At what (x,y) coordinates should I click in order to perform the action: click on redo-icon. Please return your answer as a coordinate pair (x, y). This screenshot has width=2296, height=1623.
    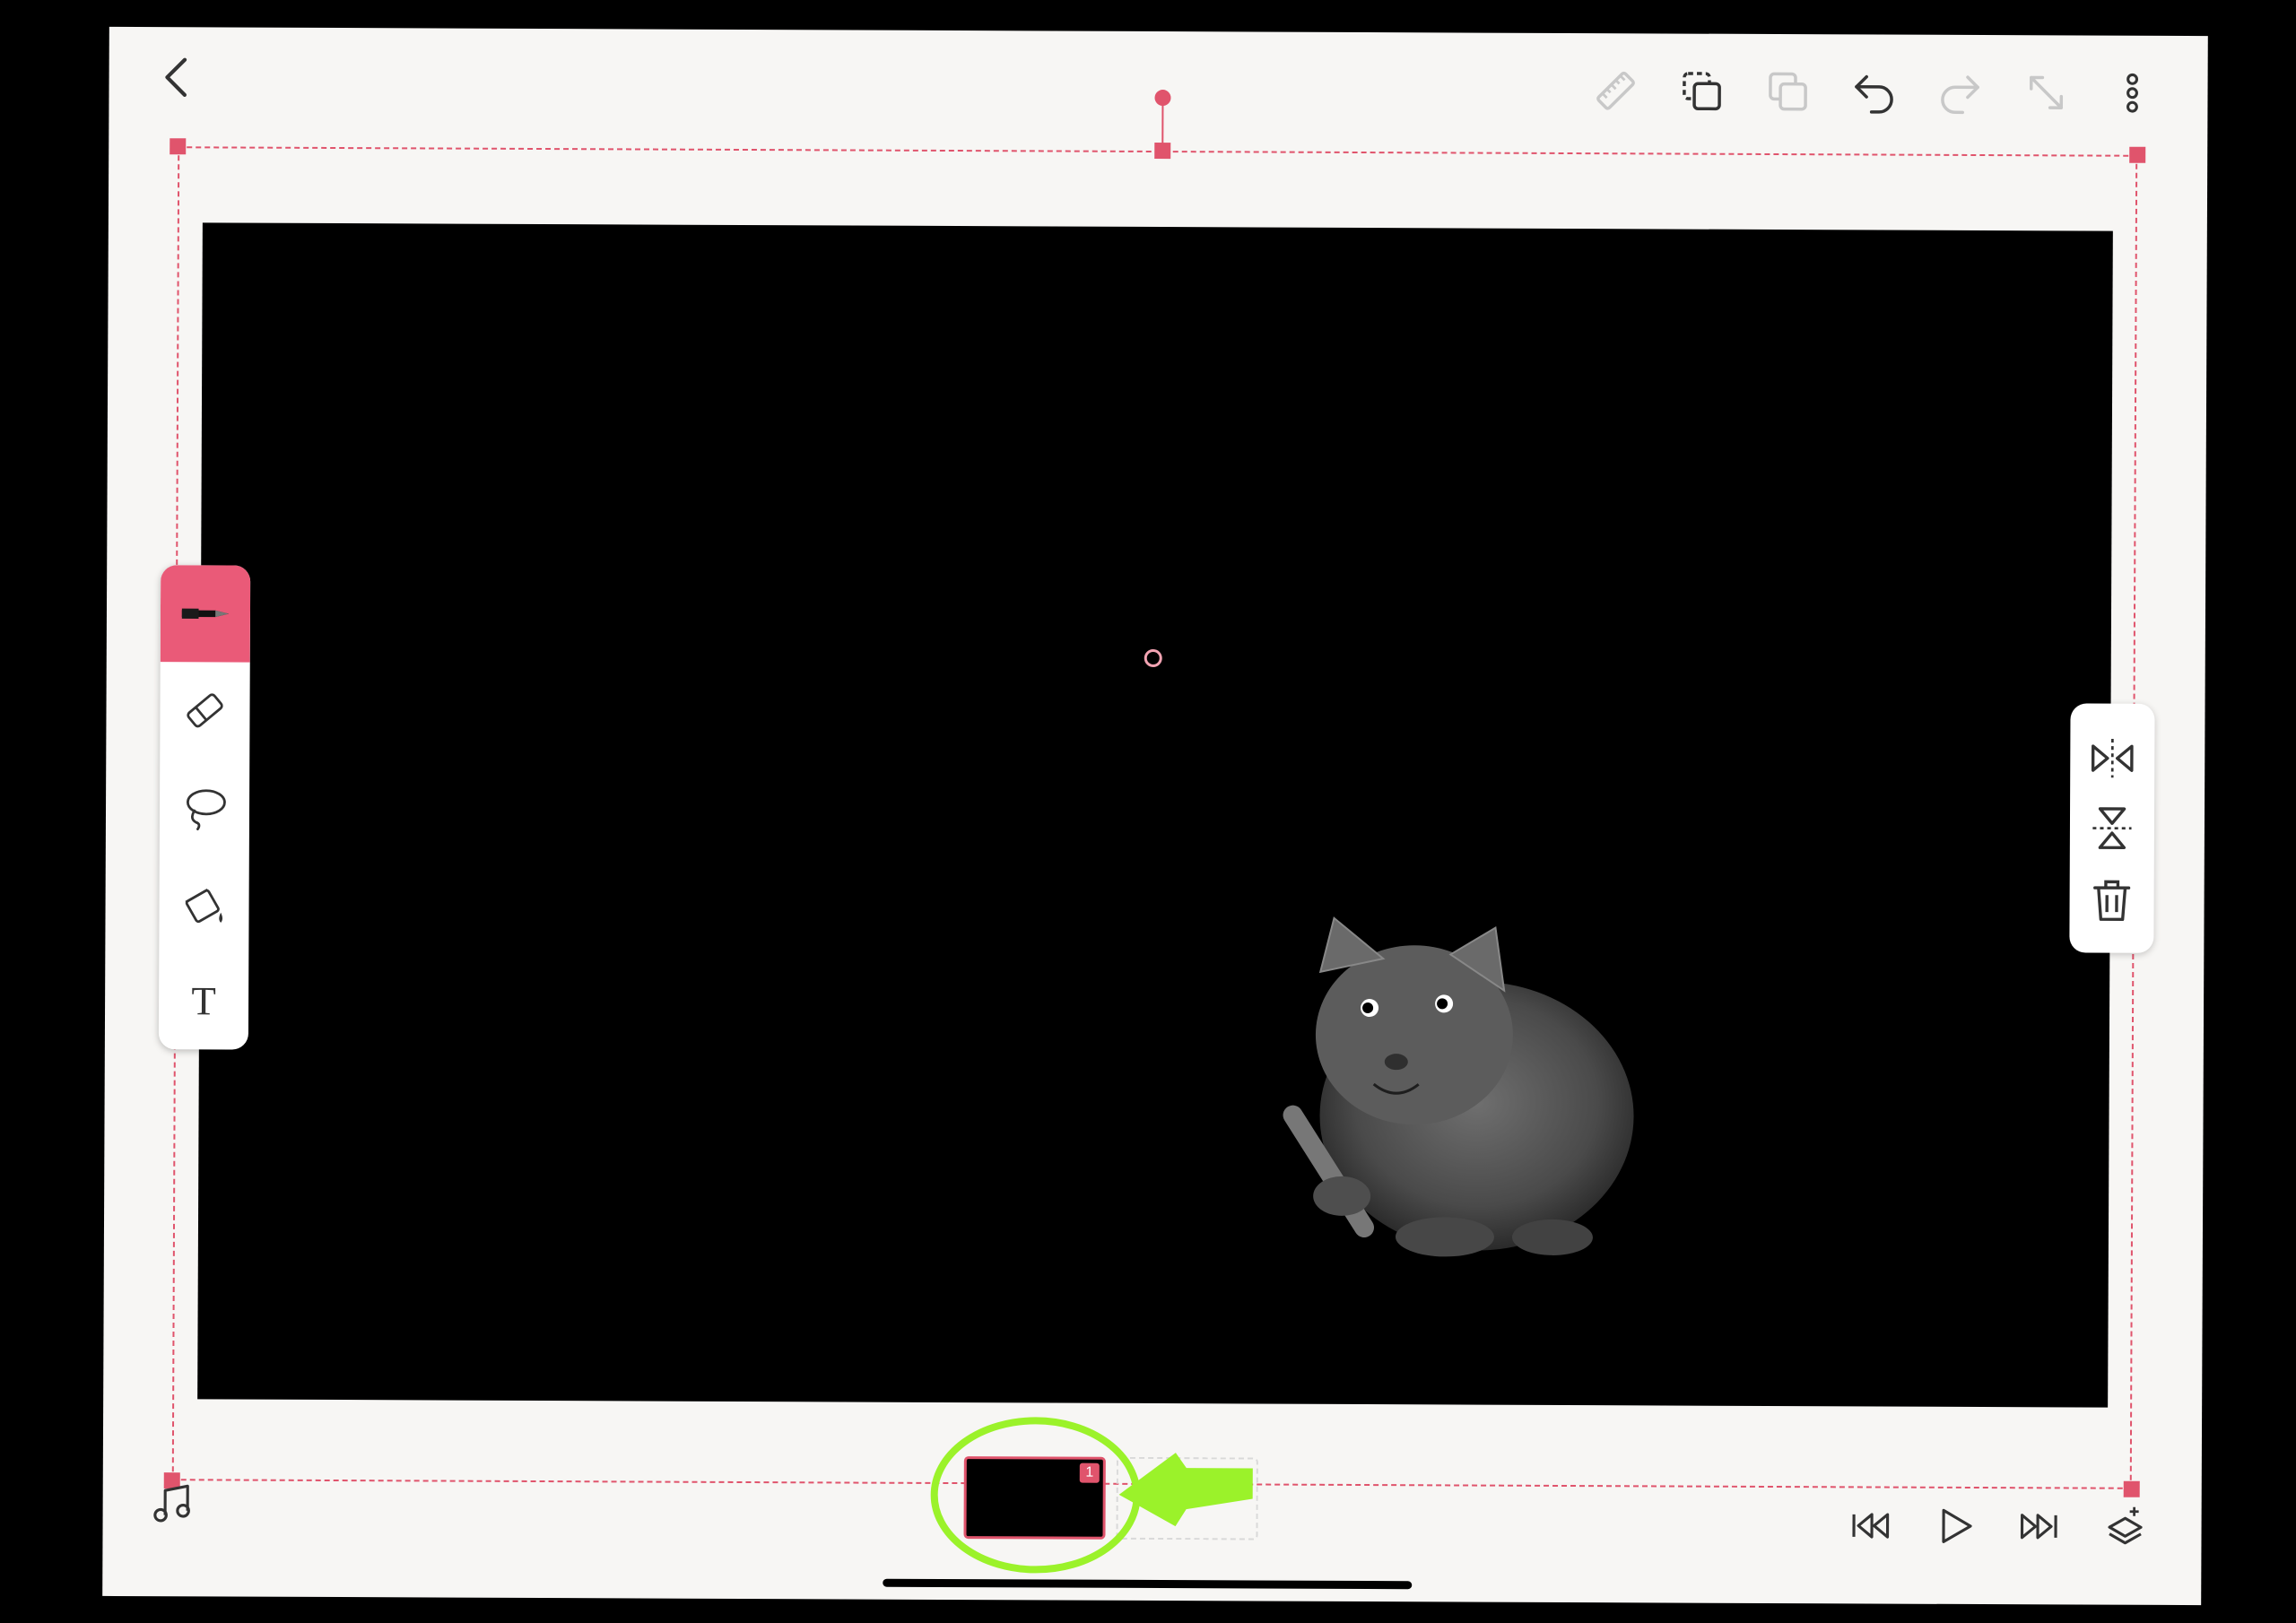
    Looking at the image, I should click on (1960, 92).